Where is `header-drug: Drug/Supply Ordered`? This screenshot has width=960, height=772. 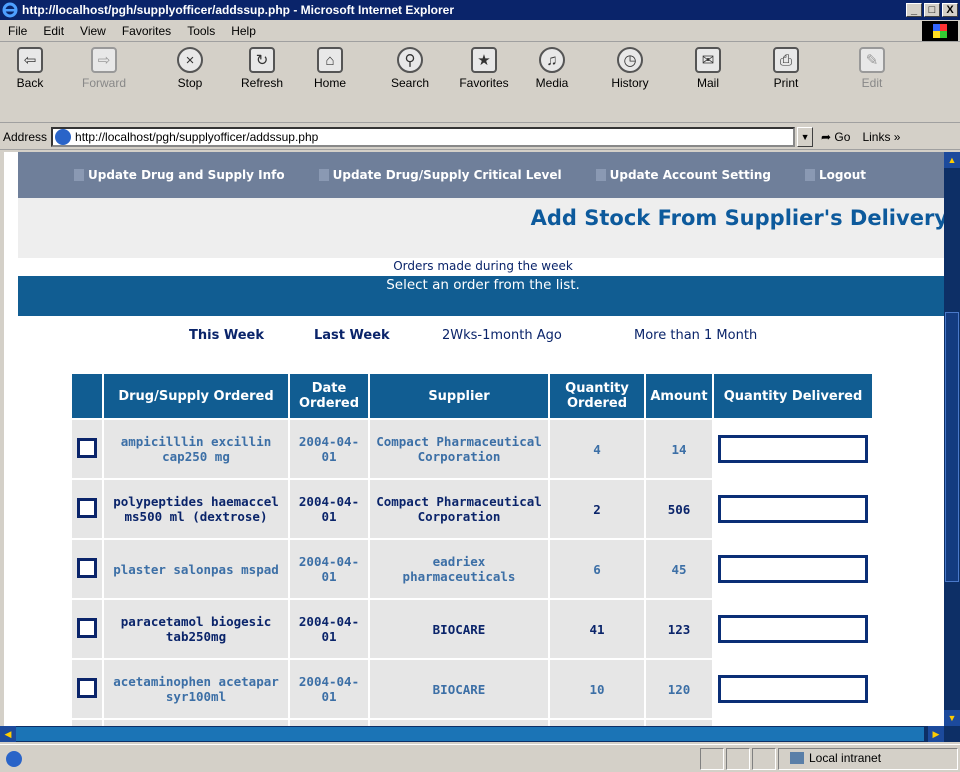
header-drug: Drug/Supply Ordered is located at coordinates (196, 396).